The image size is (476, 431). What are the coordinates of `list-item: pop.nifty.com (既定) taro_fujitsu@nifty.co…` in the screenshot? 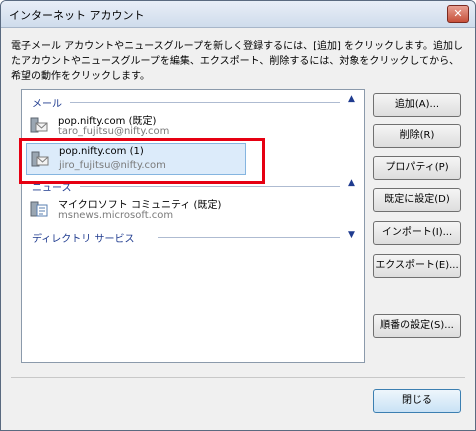 It's located at (191, 125).